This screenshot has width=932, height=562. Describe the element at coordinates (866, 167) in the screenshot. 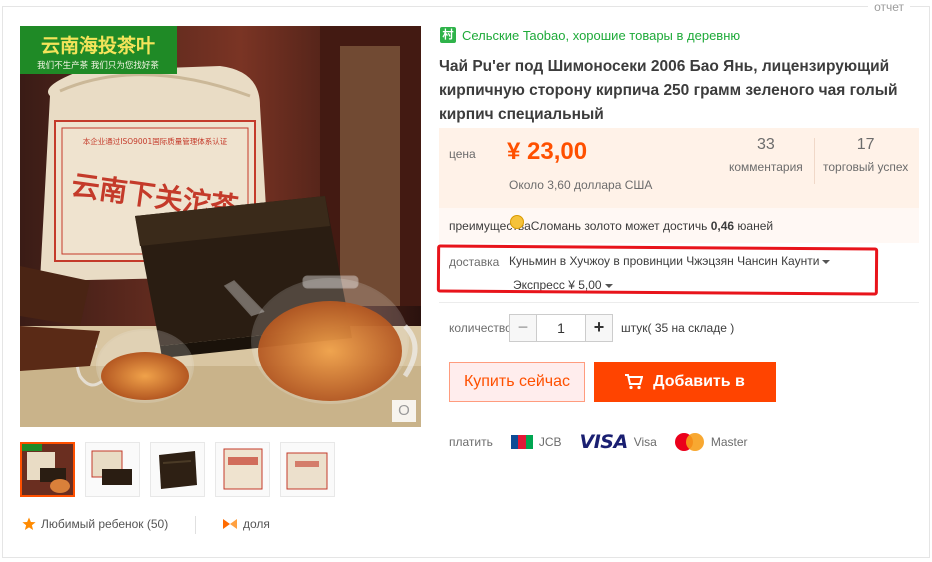

I see `sales-label: торговый успех` at that location.